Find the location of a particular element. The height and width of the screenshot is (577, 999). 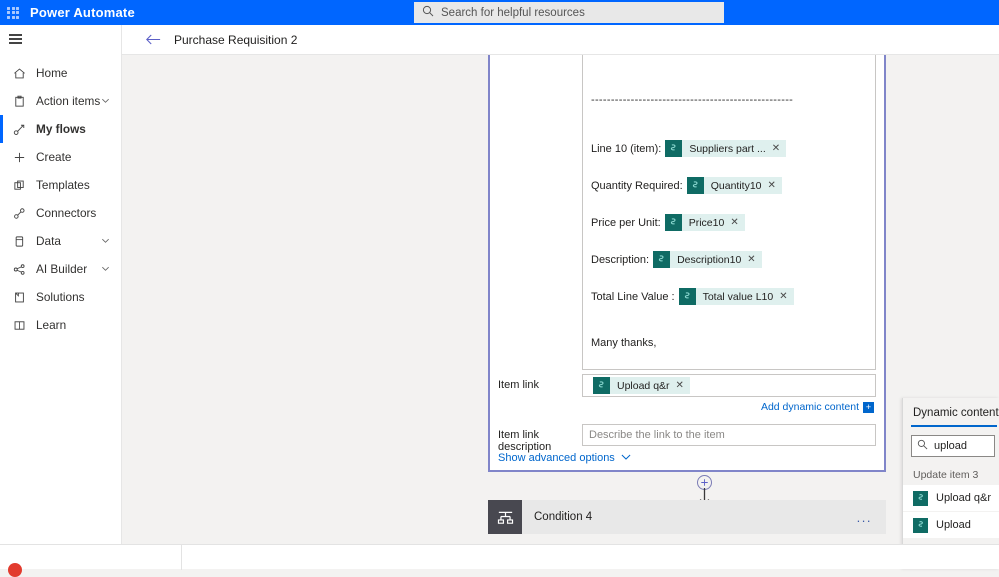

email-line-label: Total Line Value : is located at coordinates (633, 296).